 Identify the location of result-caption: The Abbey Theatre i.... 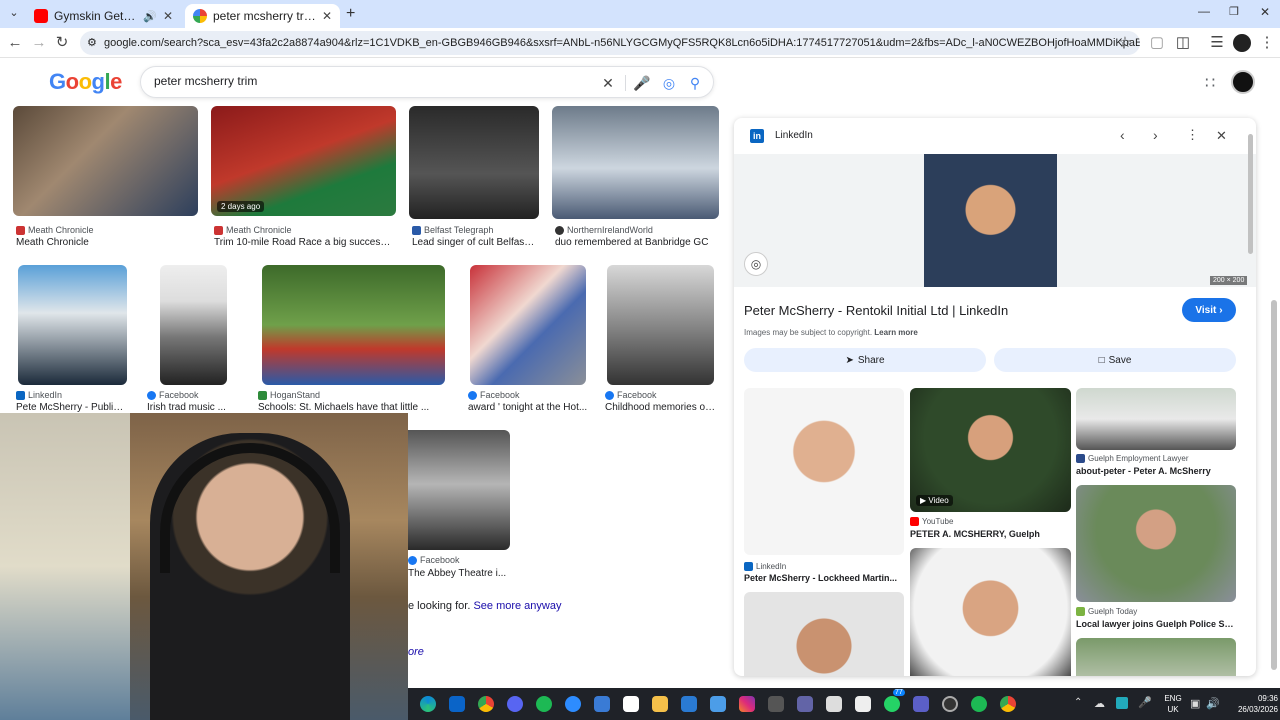
(460, 573).